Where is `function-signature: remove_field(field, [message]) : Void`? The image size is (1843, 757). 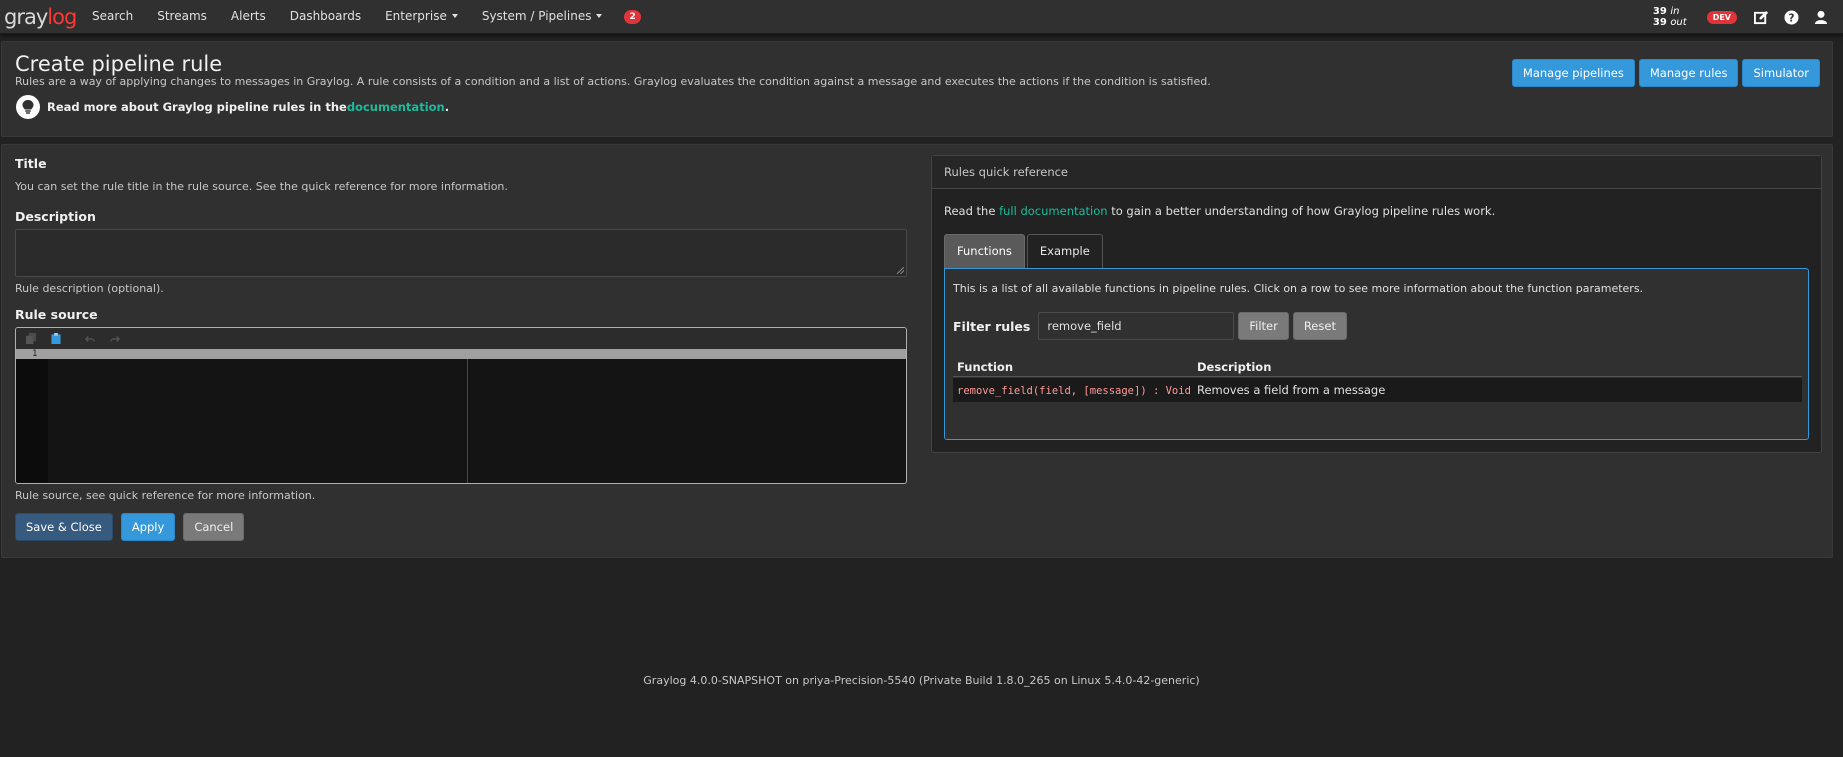
function-signature: remove_field(field, [message]) : Void is located at coordinates (1074, 391).